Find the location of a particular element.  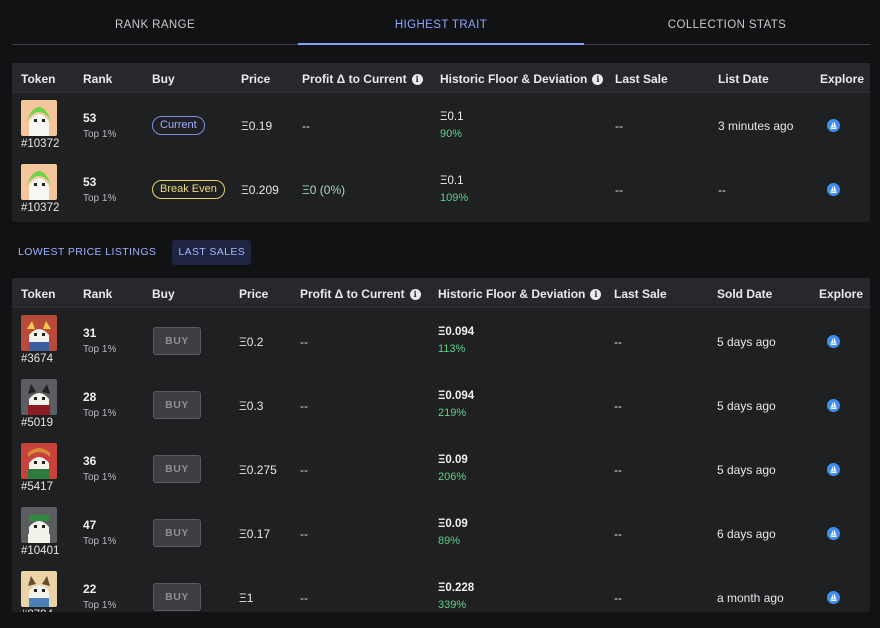

sold-date-value: 5 days ago is located at coordinates (746, 342).